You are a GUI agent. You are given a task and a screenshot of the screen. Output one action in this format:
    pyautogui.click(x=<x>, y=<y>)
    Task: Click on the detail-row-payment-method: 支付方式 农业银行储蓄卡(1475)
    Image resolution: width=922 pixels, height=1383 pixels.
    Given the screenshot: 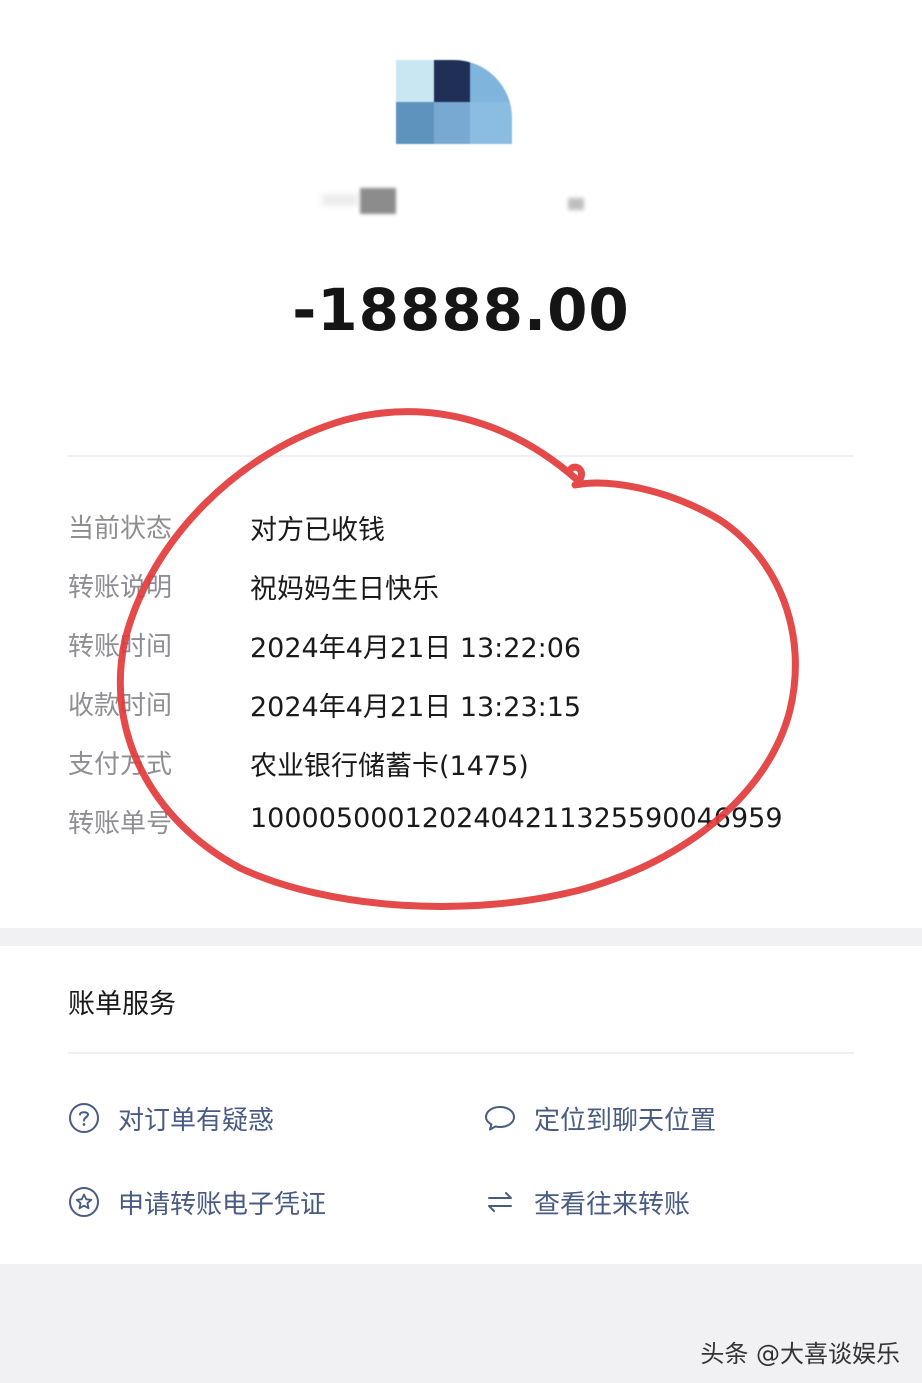 What is the action you would take?
    pyautogui.click(x=468, y=764)
    